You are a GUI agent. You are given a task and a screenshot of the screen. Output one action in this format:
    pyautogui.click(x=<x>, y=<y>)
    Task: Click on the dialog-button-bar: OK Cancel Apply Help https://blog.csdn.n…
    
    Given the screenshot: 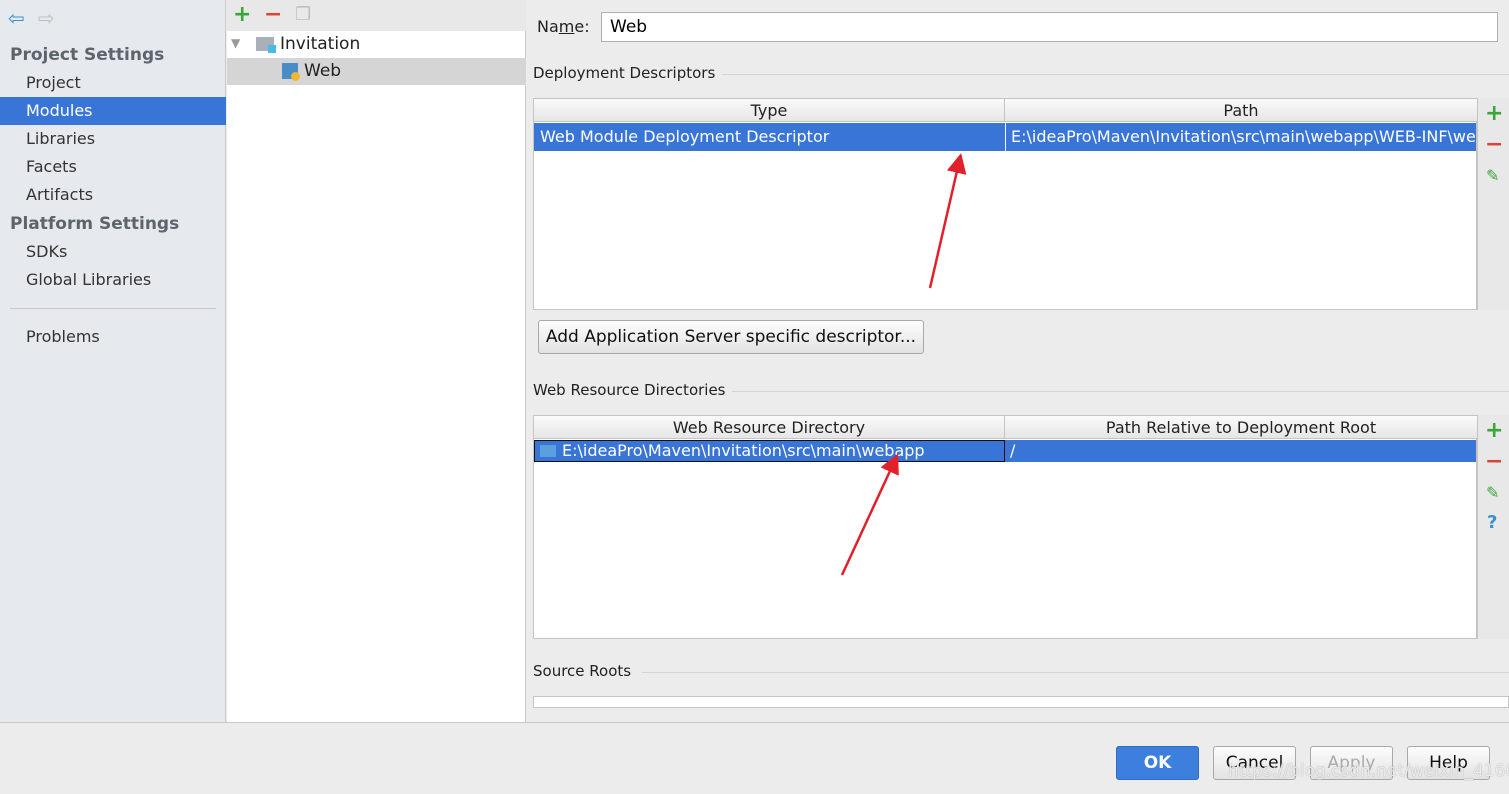 What is the action you would take?
    pyautogui.click(x=754, y=758)
    